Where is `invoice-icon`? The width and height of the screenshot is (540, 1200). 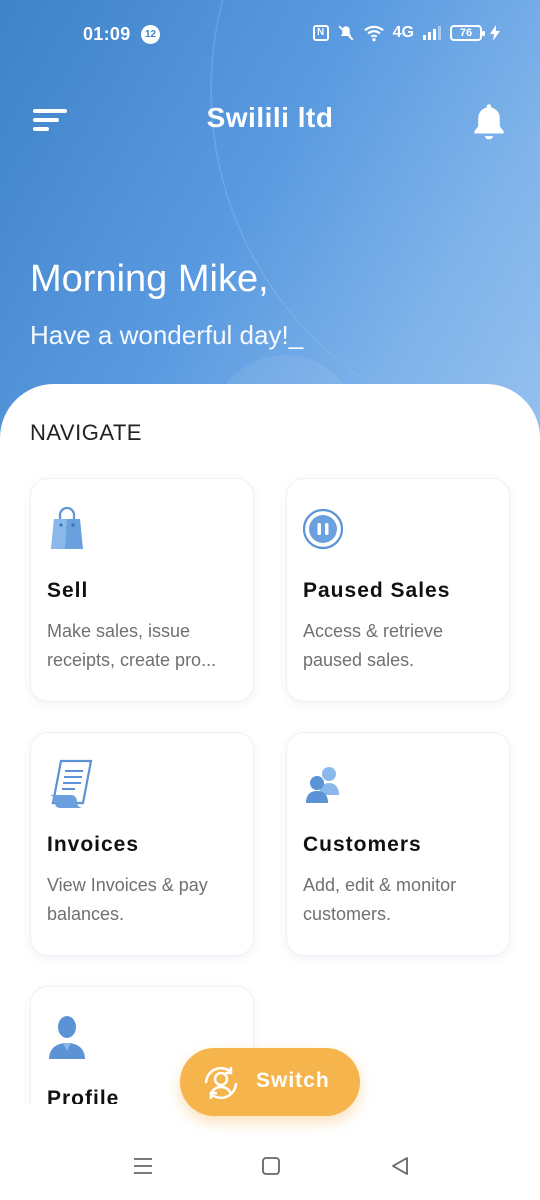 invoice-icon is located at coordinates (71, 783).